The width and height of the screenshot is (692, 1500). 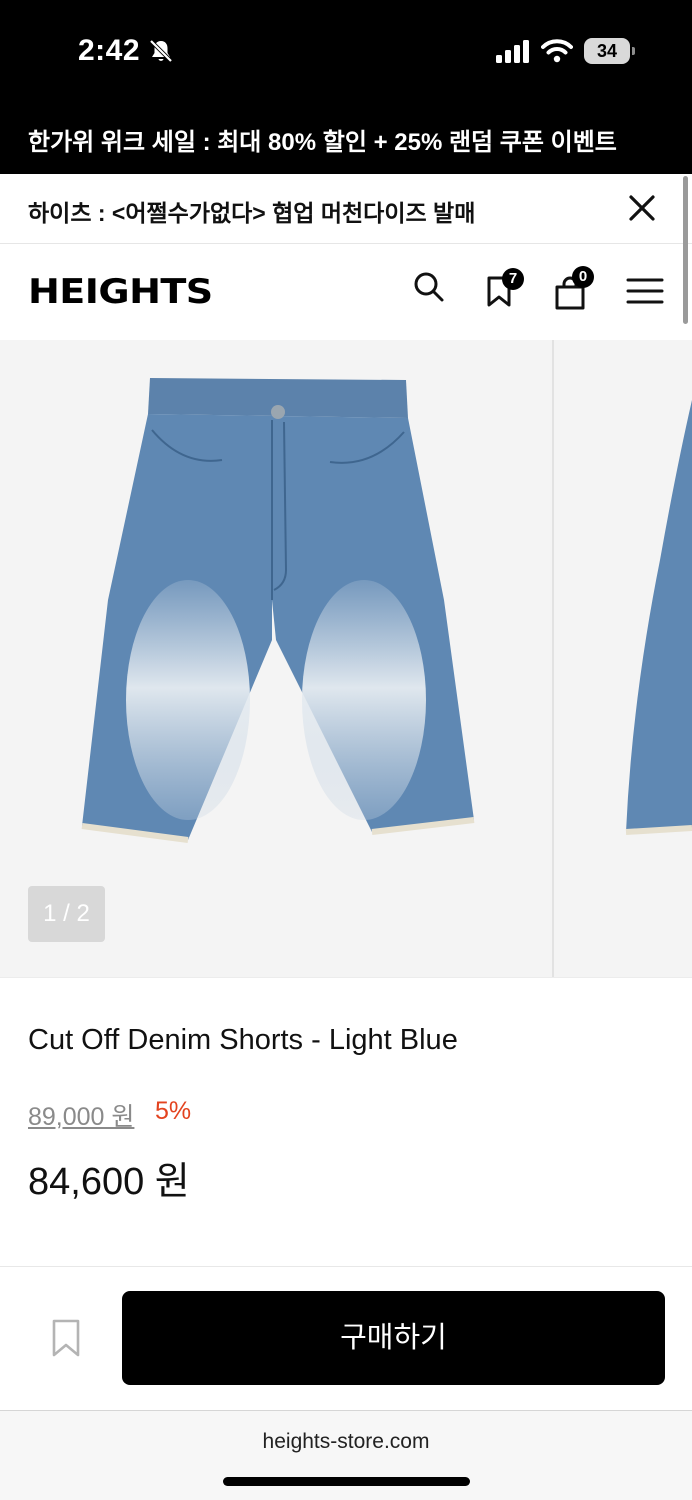 I want to click on status-time: 2:42, so click(x=109, y=50).